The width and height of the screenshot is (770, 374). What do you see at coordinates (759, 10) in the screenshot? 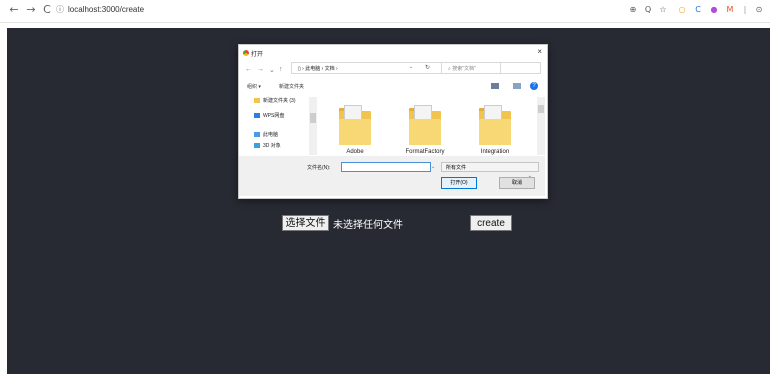
I see `profile-icon: ⊙` at bounding box center [759, 10].